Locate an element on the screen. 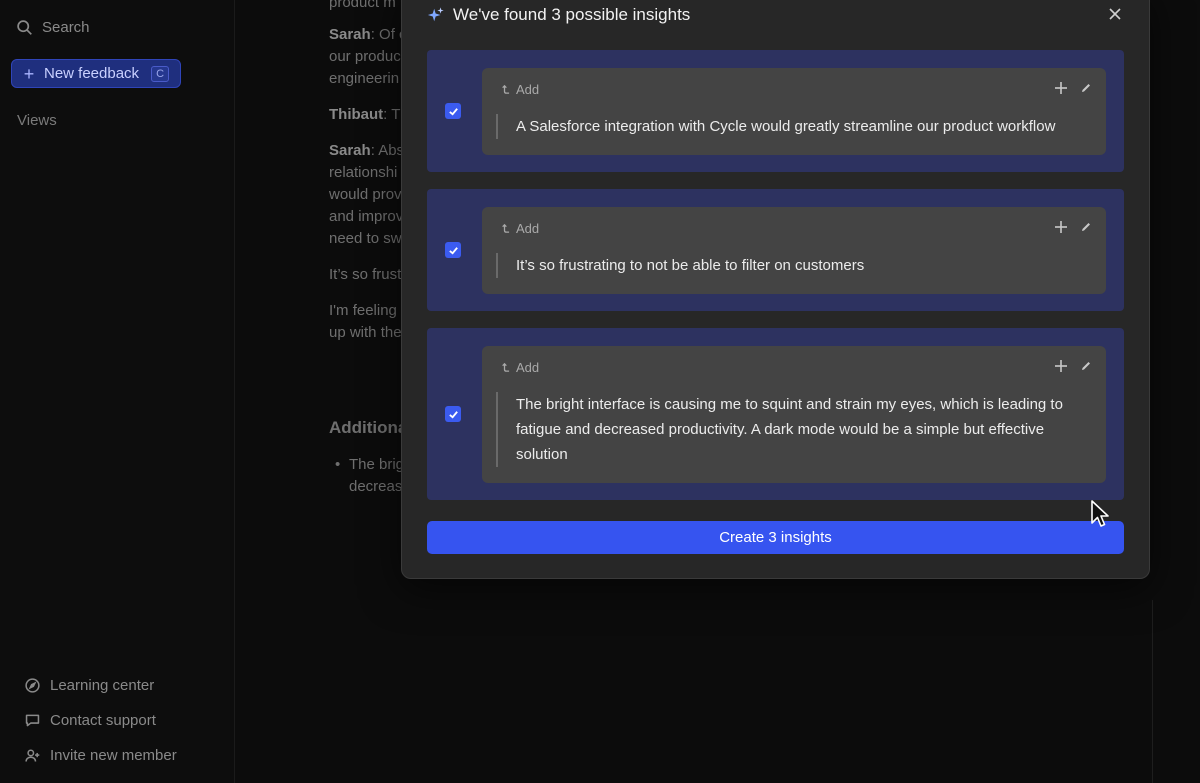 The image size is (1200, 783). user-plus-icon is located at coordinates (32, 755).